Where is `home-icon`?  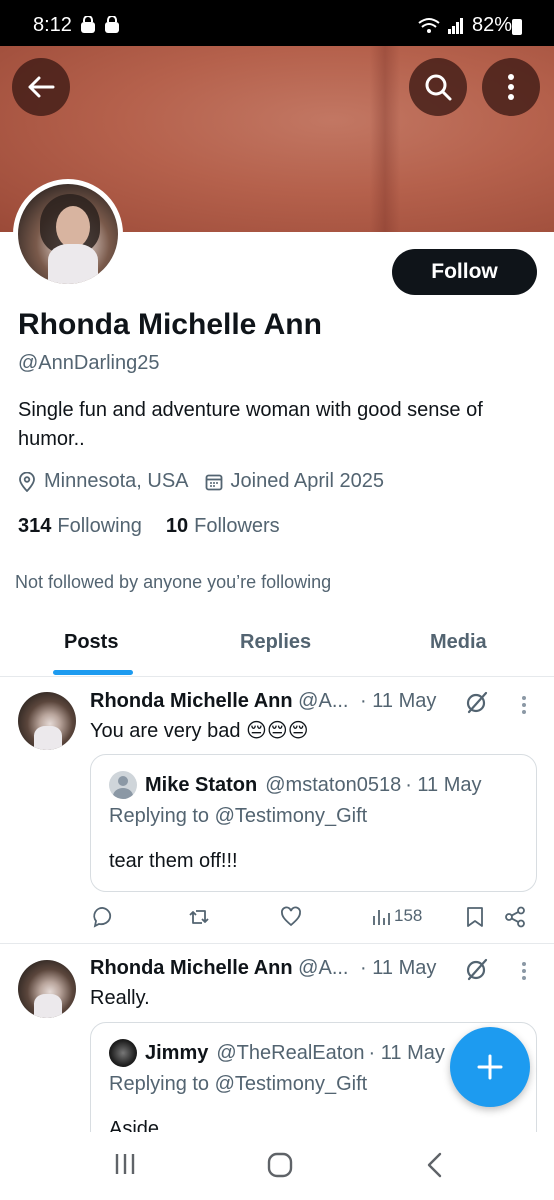
home-icon is located at coordinates (280, 1165).